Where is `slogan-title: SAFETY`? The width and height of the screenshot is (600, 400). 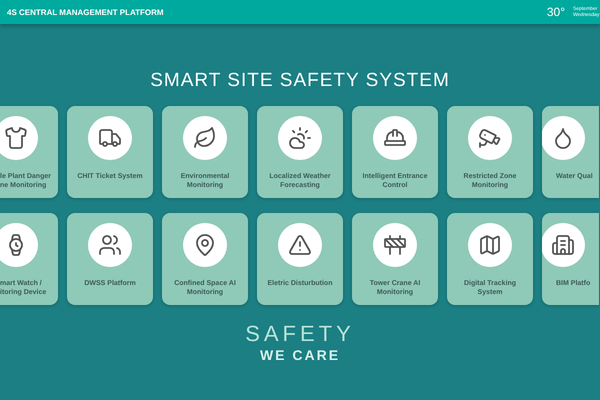 slogan-title: SAFETY is located at coordinates (300, 334).